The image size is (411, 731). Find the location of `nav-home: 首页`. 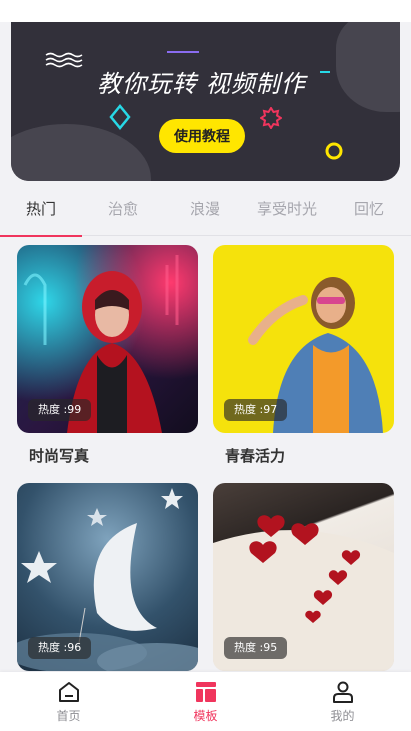

nav-home: 首页 is located at coordinates (69, 702).